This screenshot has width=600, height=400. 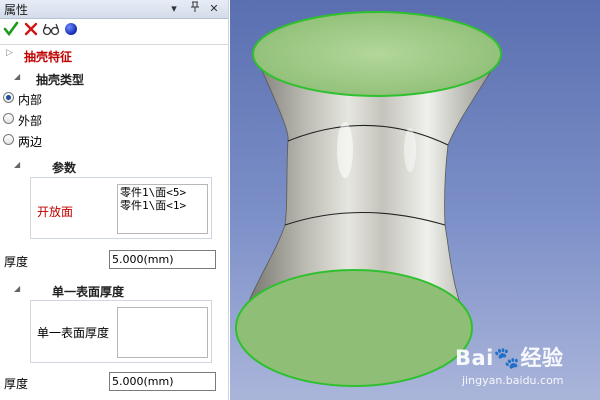 I want to click on feature-row: ▷ 抽壳特征, so click(x=114, y=54).